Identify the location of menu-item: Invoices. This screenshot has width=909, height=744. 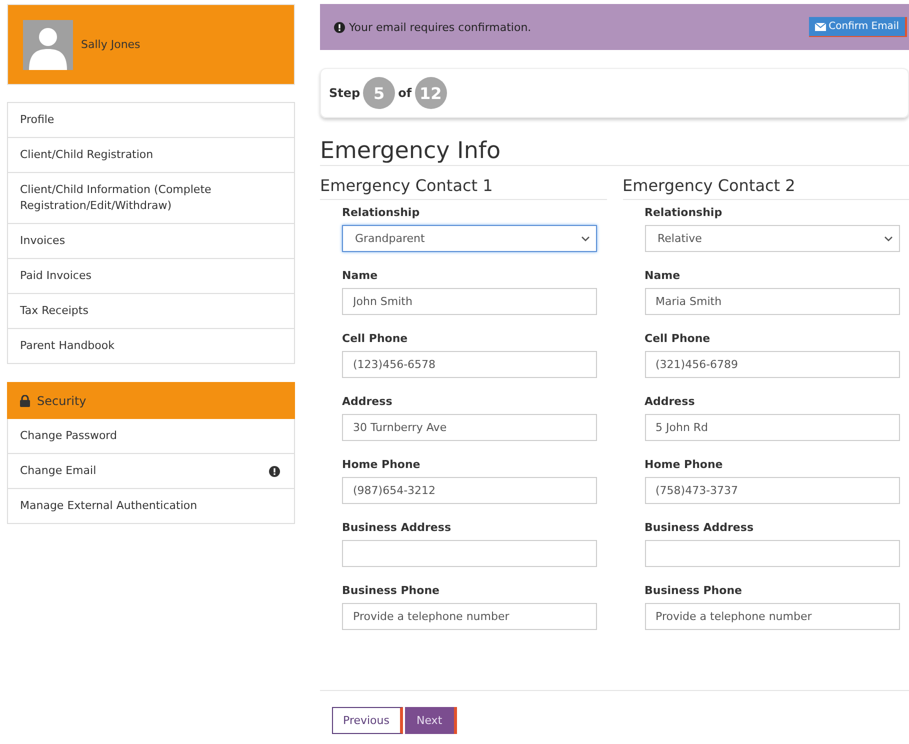
(151, 240).